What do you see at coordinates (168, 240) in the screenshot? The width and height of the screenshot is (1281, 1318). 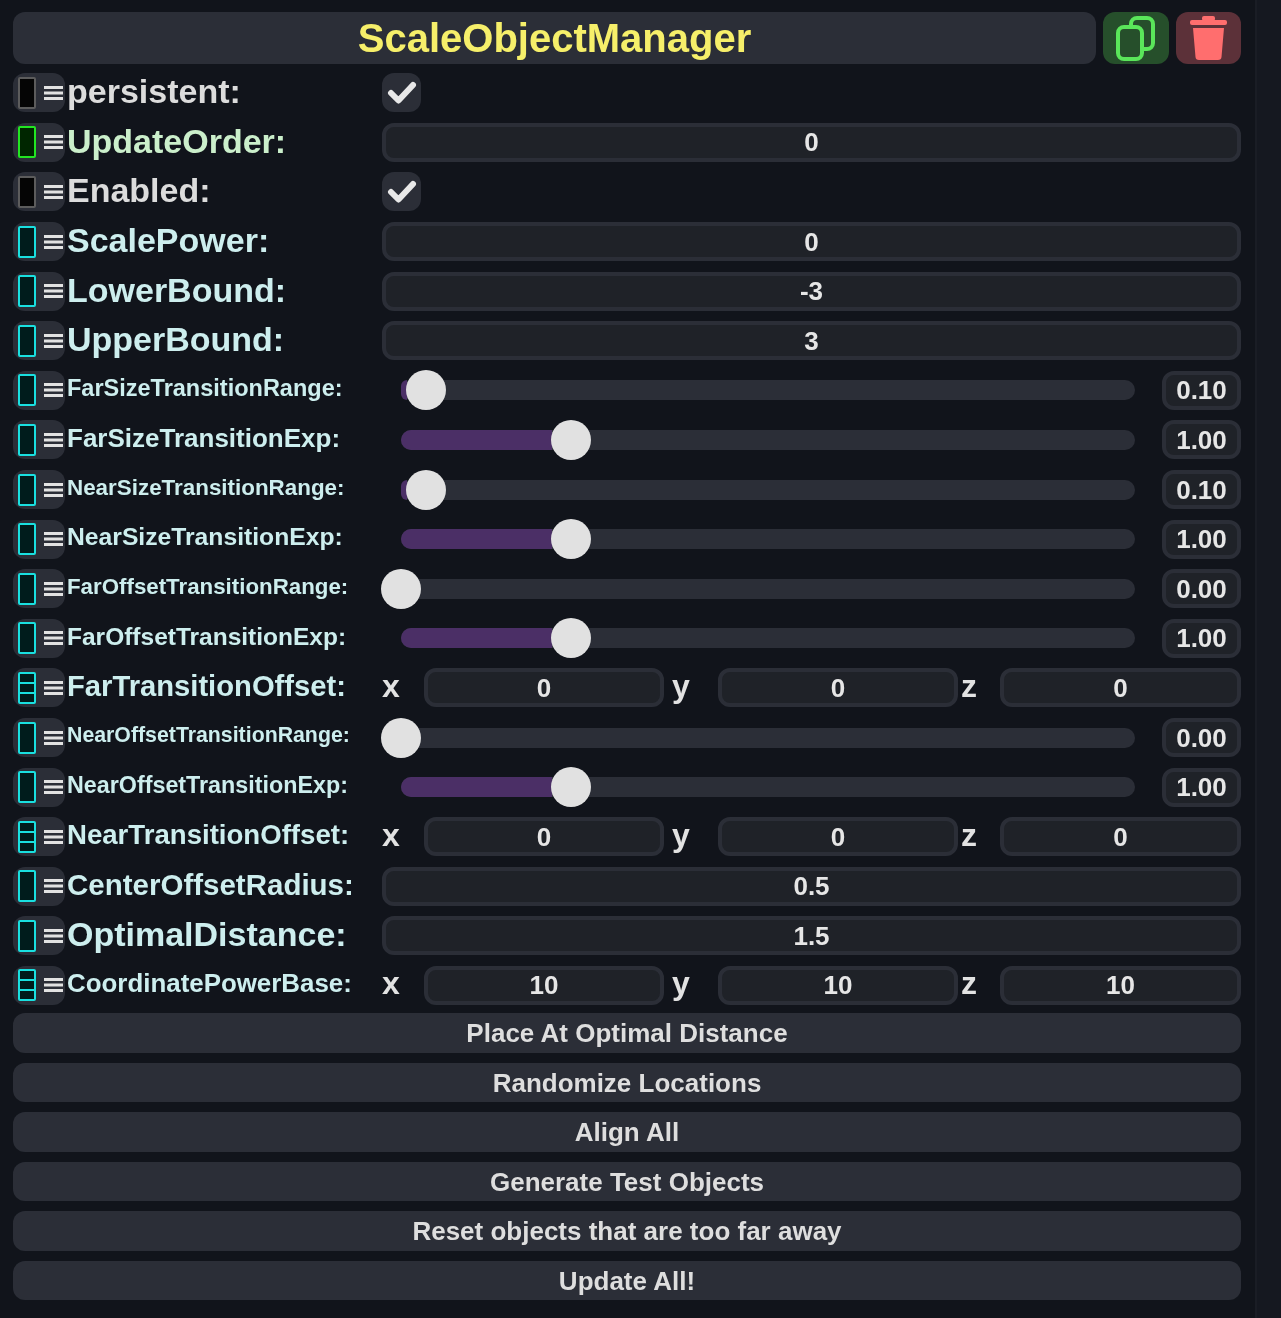 I see `field-label: ScalePower:` at bounding box center [168, 240].